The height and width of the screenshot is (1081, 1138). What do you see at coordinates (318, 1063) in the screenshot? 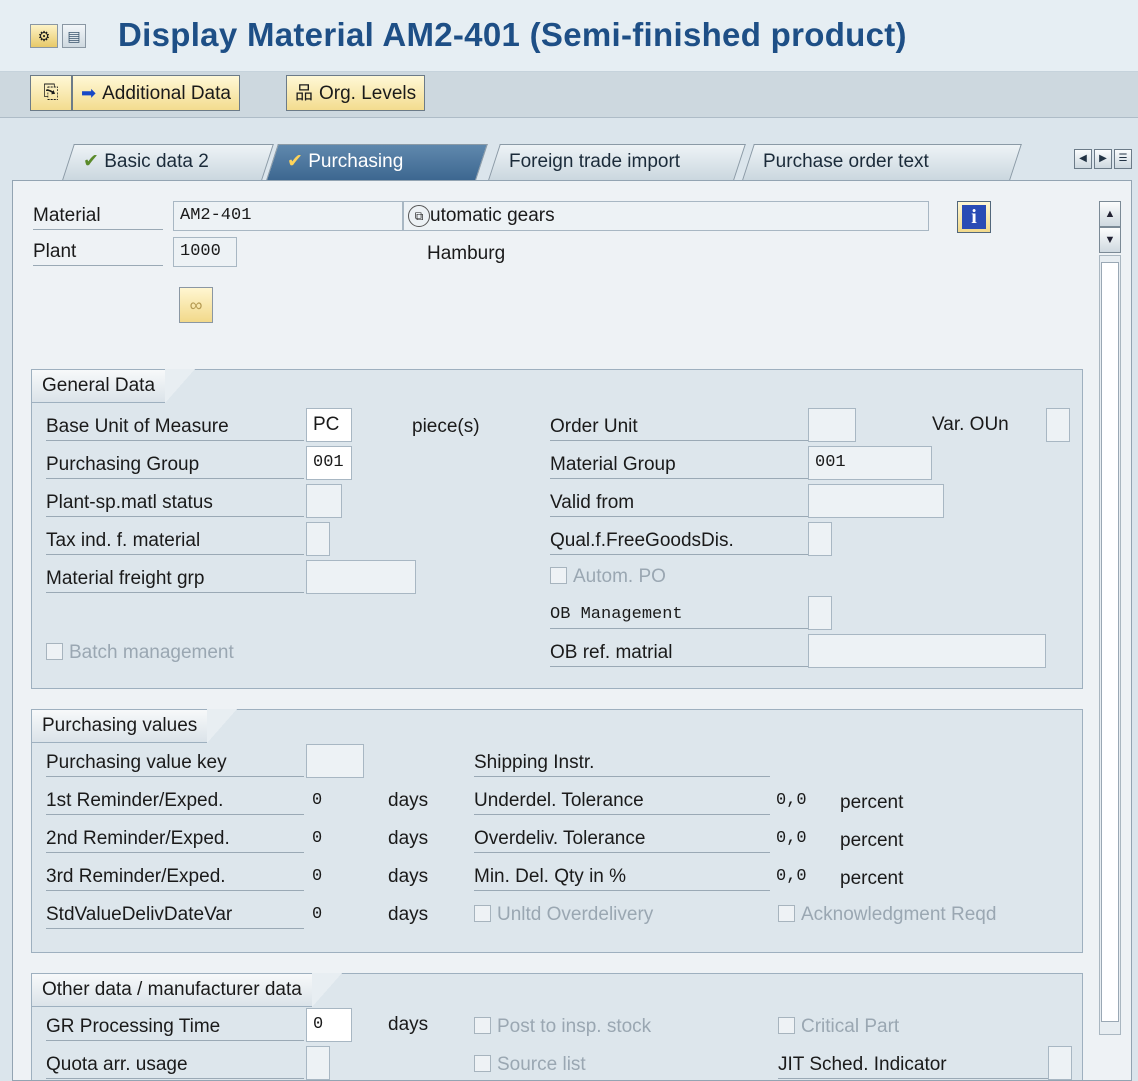
I see `quota-usage-field` at bounding box center [318, 1063].